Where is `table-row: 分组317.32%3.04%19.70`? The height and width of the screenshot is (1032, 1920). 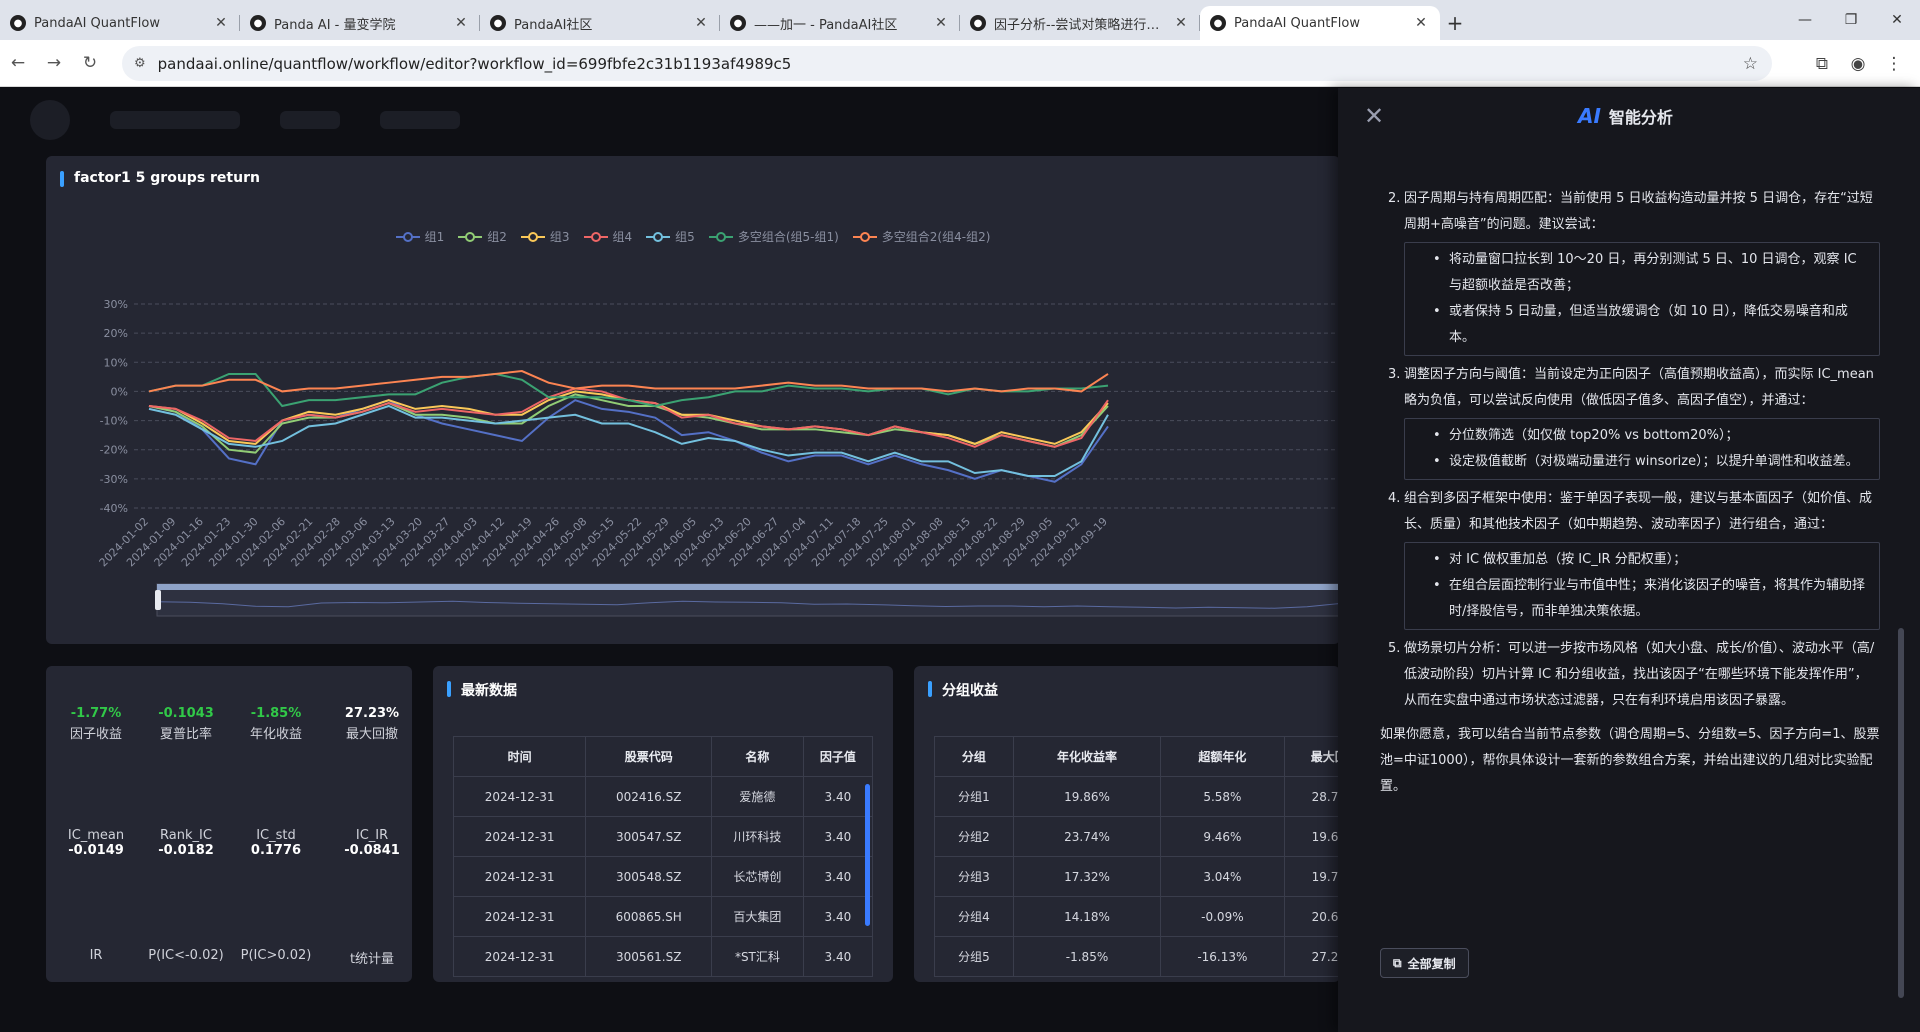
table-row: 分组317.32%3.04%19.70 is located at coordinates (1137, 876).